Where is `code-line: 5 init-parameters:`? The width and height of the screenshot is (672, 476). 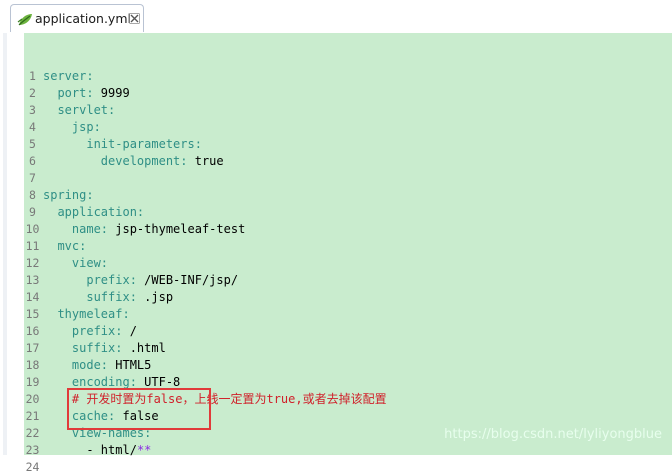 code-line: 5 init-parameters: is located at coordinates (348, 144).